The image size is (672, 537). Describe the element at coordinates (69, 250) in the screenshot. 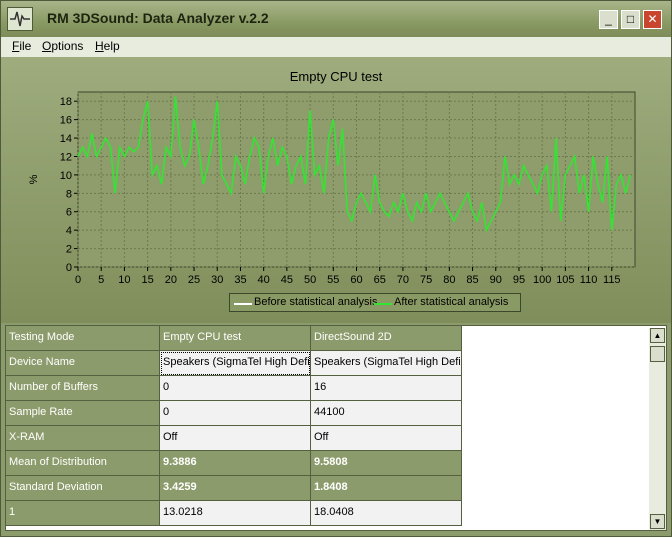

I see `y-tick-label: 2` at that location.